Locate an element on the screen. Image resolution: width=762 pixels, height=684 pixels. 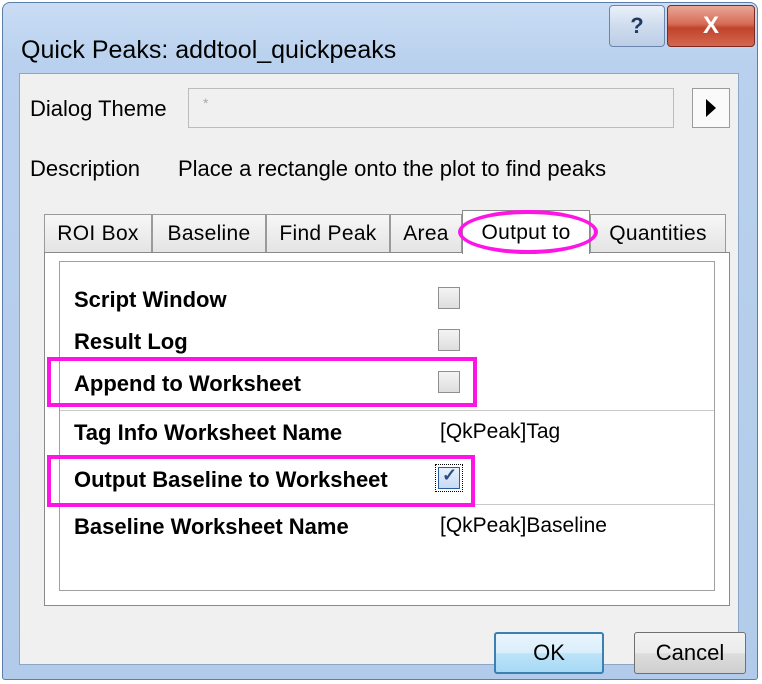
description-label: Description is located at coordinates (85, 168).